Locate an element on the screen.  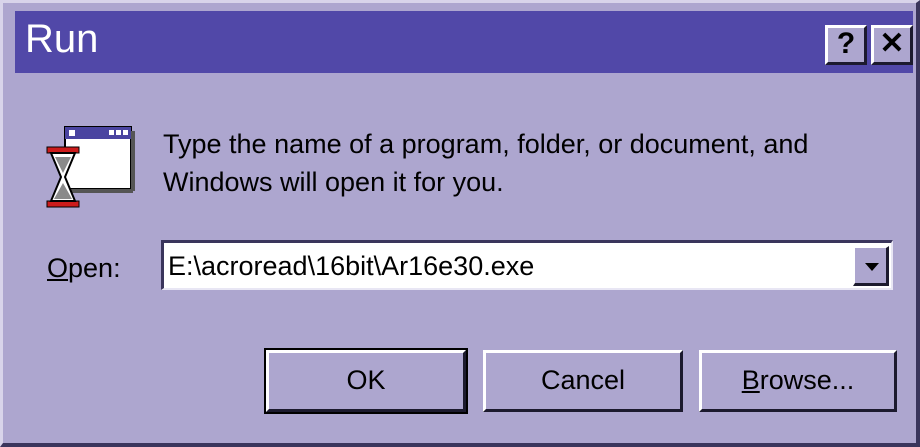
open-label-rest: pen: is located at coordinates (94, 268).